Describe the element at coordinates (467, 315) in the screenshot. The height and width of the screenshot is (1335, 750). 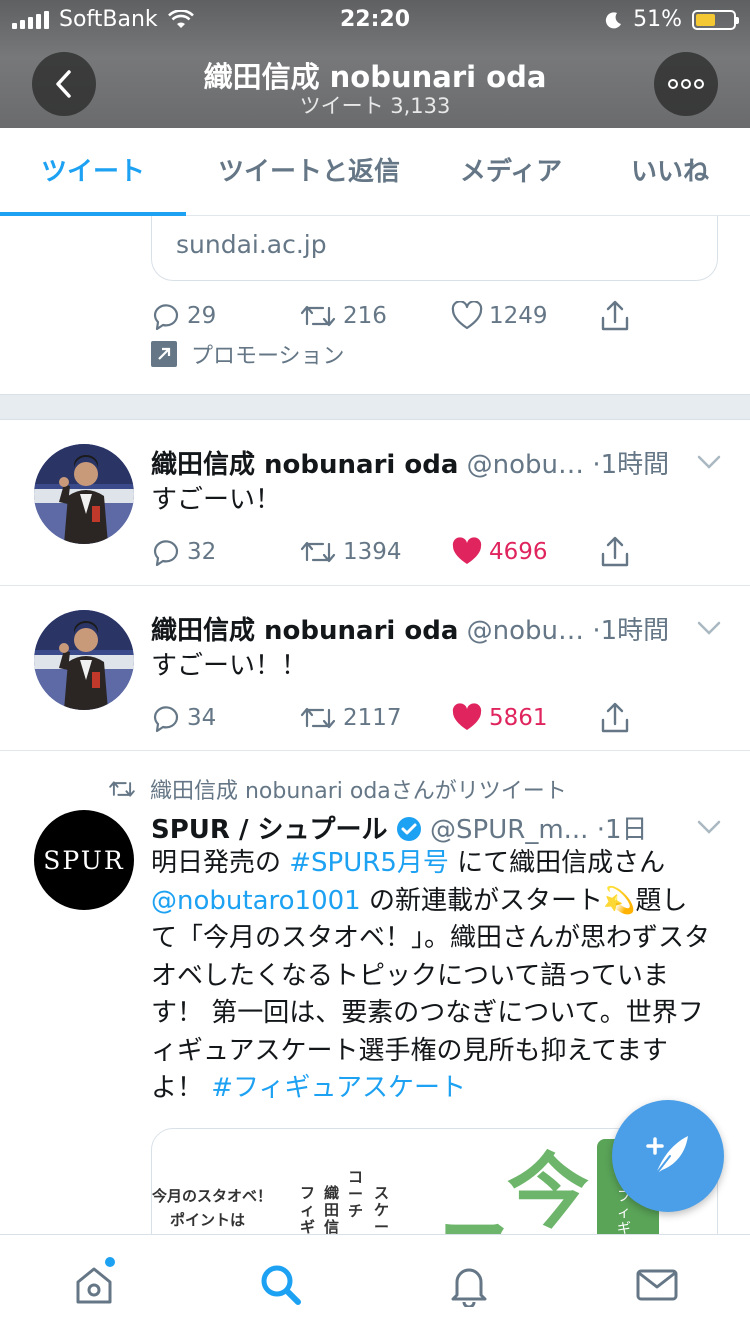
I see `heart-icon` at that location.